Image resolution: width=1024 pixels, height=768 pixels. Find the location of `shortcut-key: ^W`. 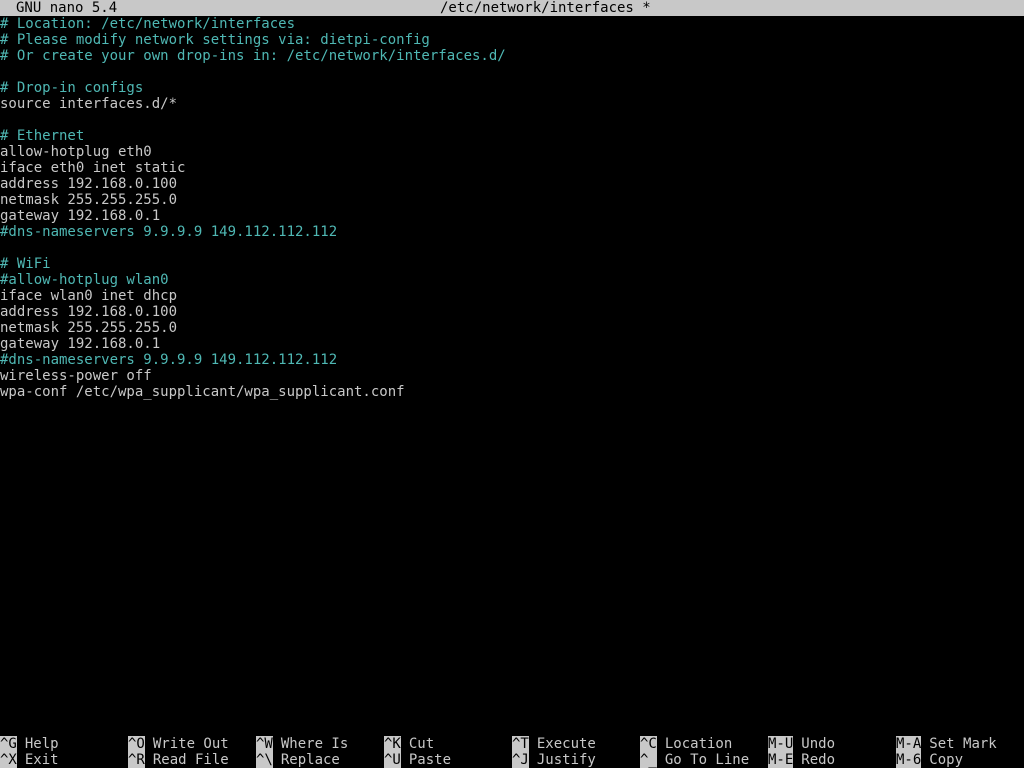

shortcut-key: ^W is located at coordinates (264, 744).